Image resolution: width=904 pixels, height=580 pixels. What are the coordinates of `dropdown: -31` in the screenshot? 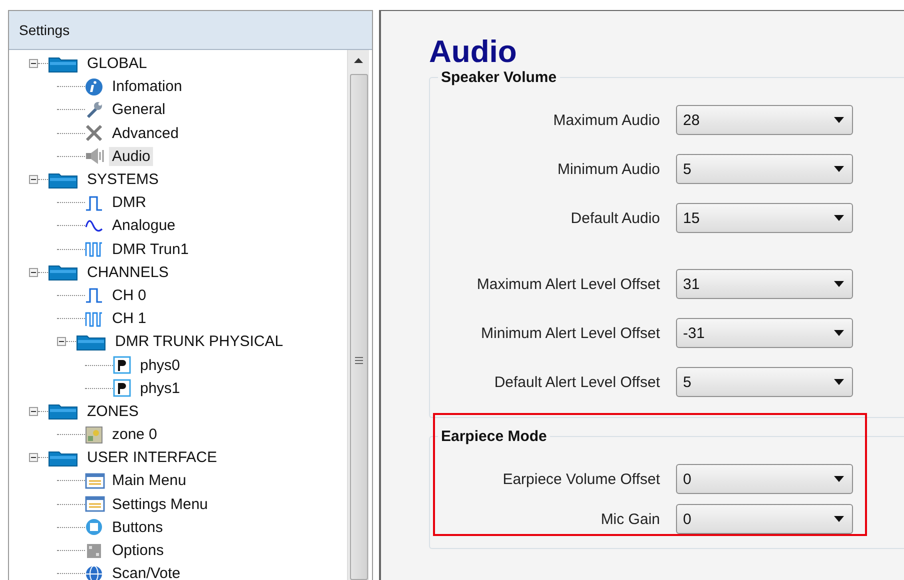 It's located at (764, 333).